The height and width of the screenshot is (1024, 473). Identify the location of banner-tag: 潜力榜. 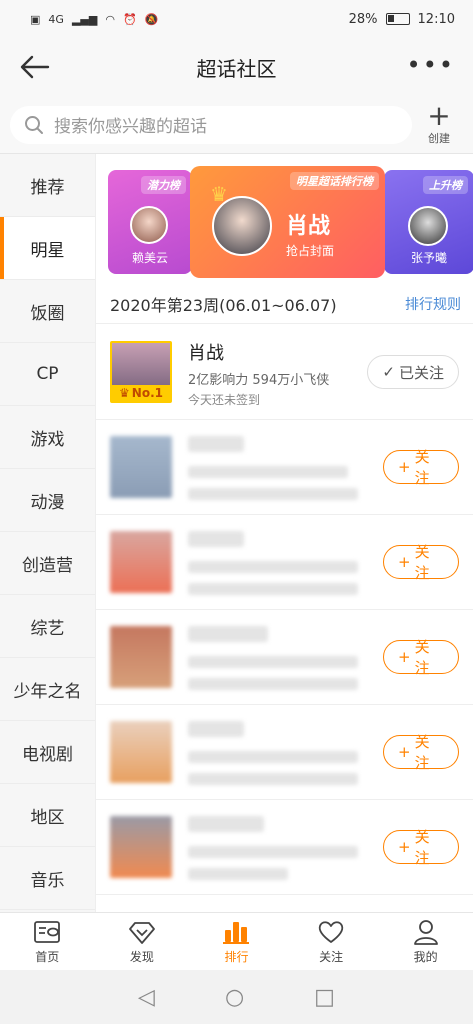
(163, 185).